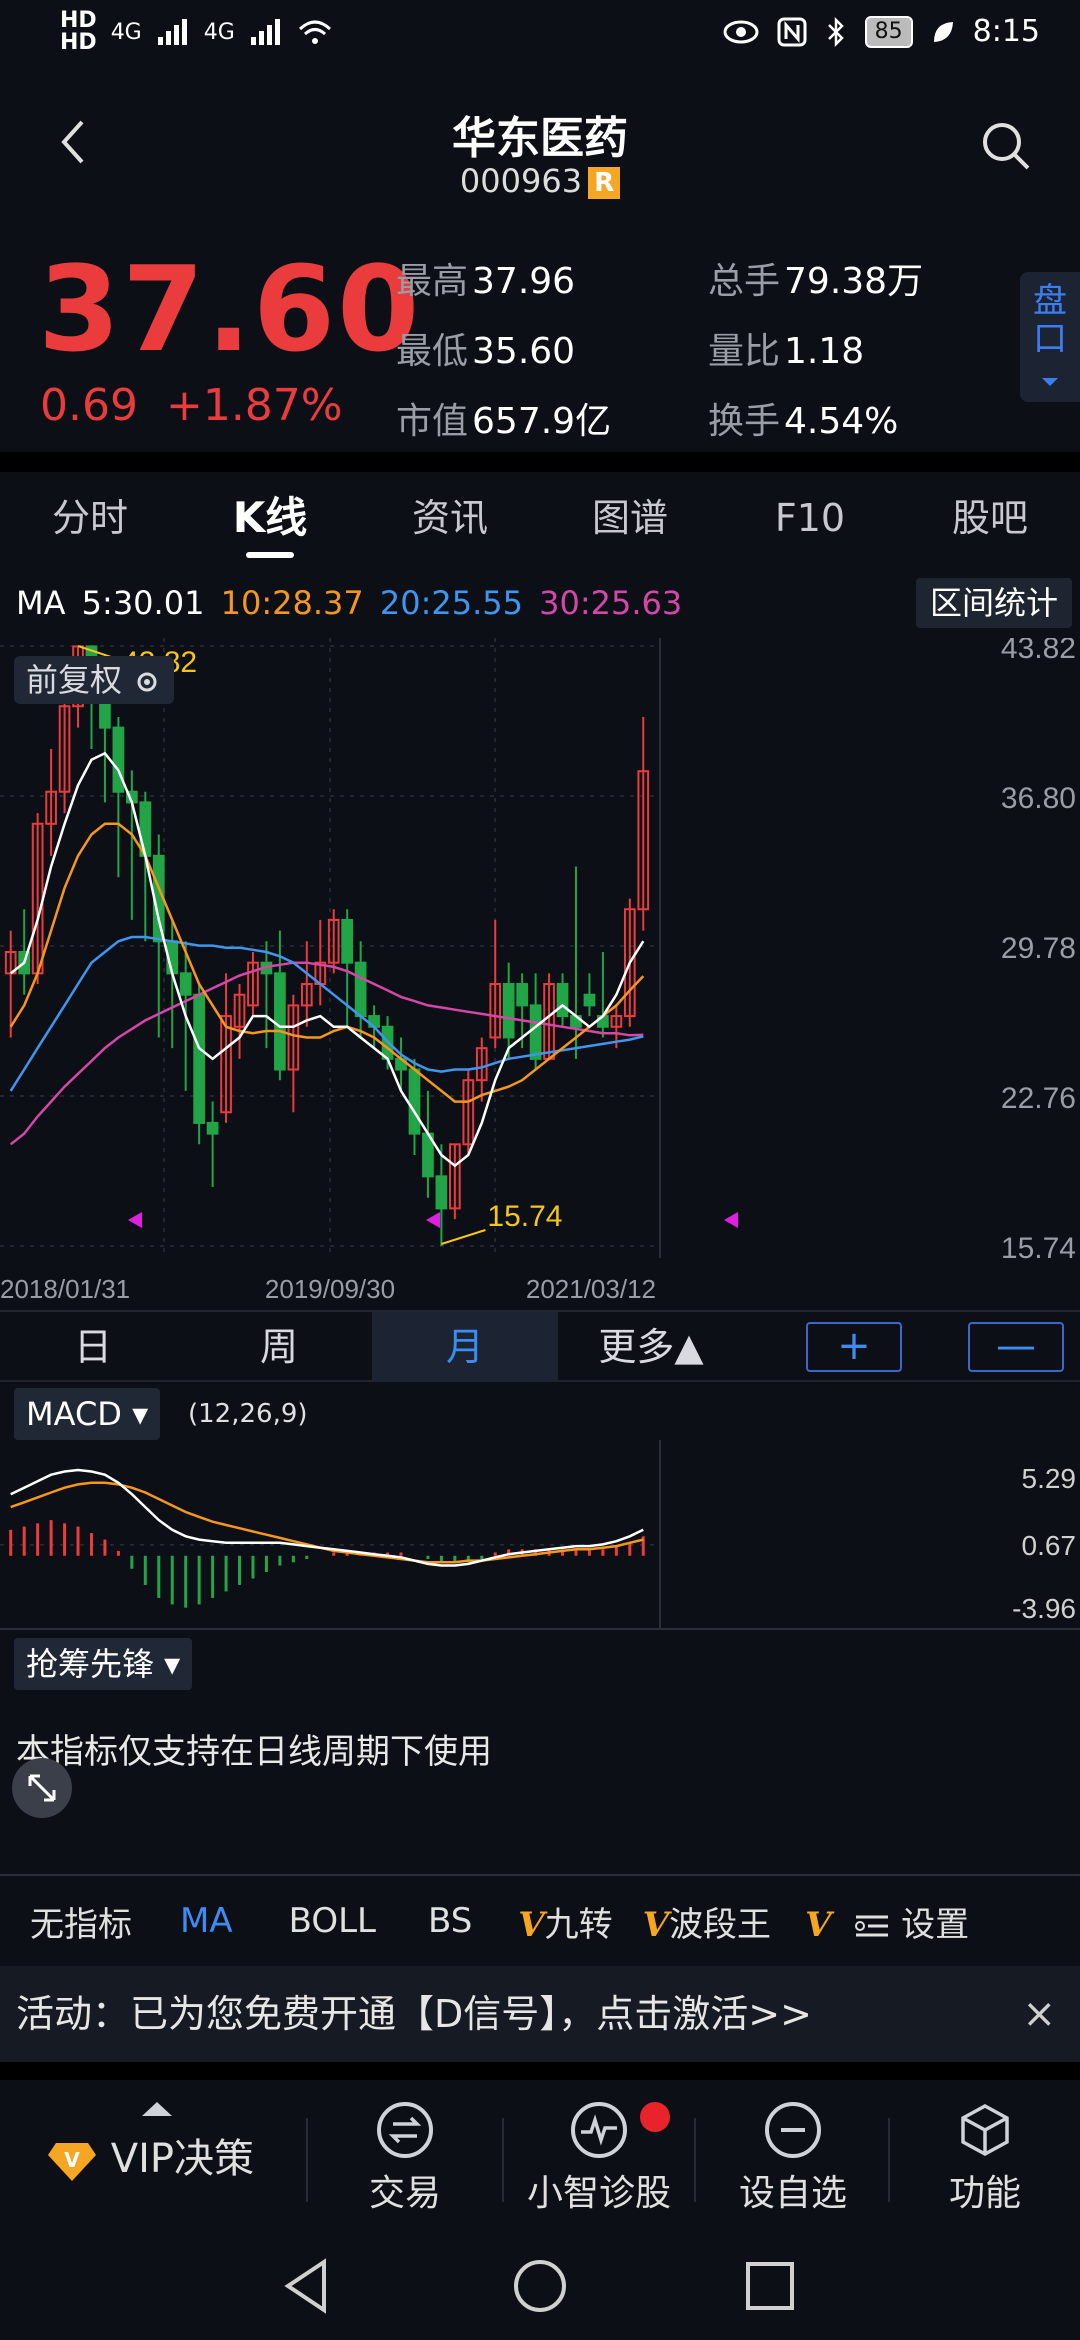  I want to click on period-selector: 日 周 月 更多▲ + —, so click(540, 1346).